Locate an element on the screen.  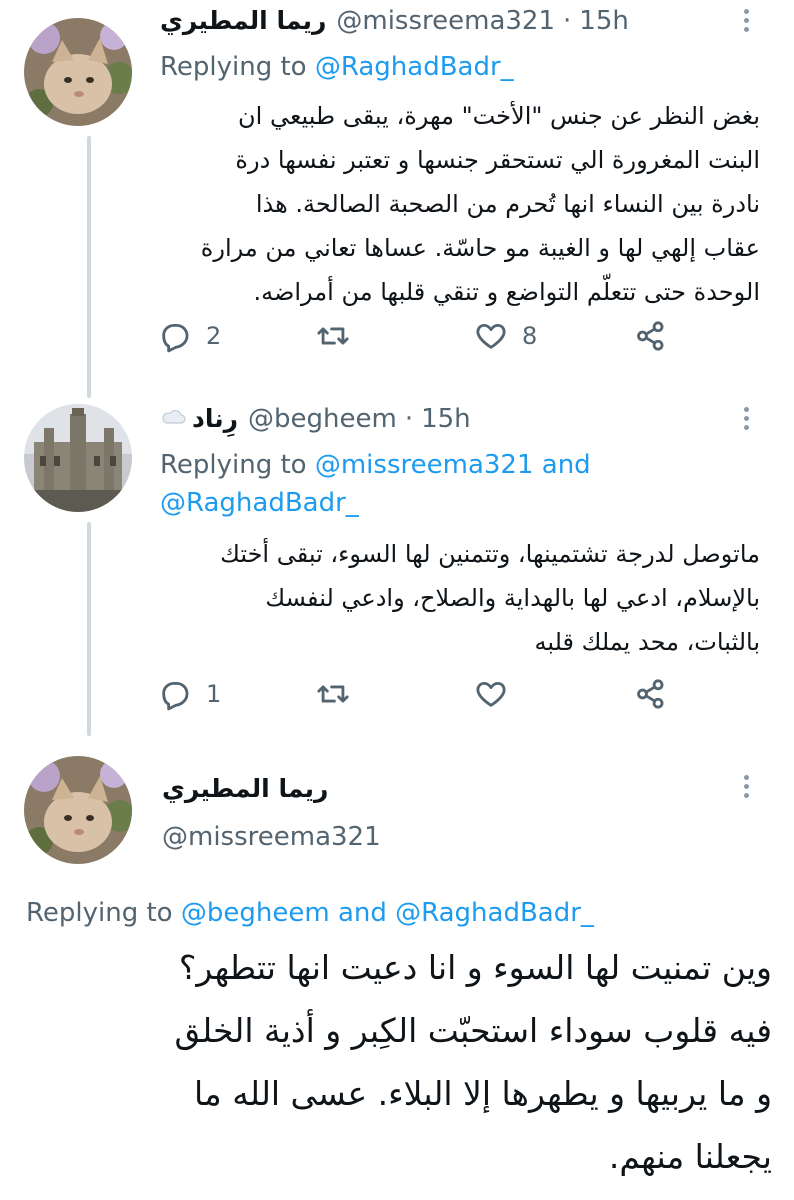
mention-link: @begheem is located at coordinates (255, 913).